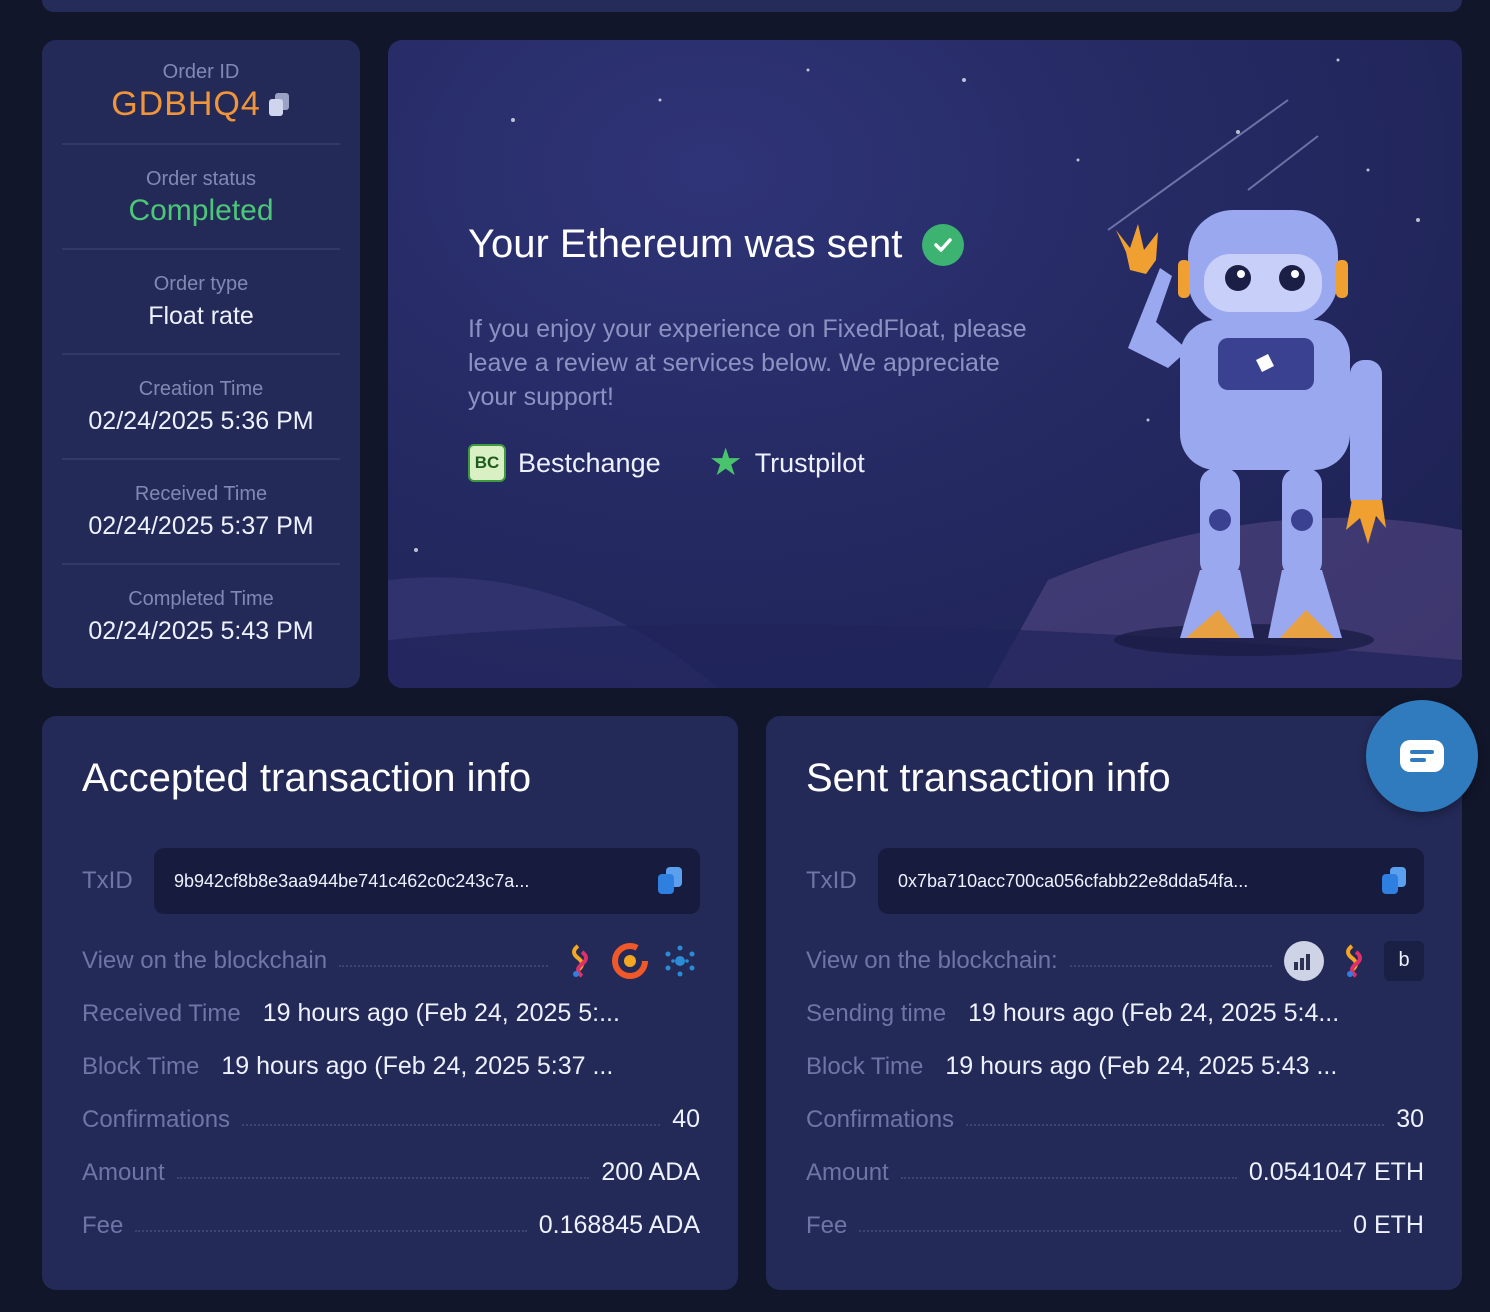 Image resolution: width=1490 pixels, height=1312 pixels. I want to click on received-time-block: Received Time 02/24/2025 5:37 PM, so click(201, 512).